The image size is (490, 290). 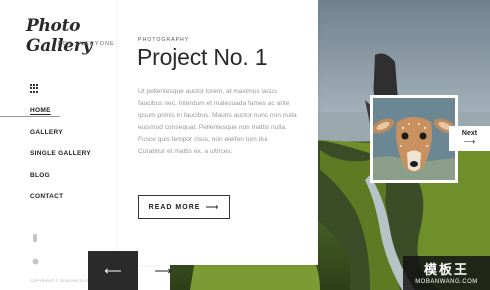 I want to click on read-more-label: READ MORE, so click(x=174, y=207).